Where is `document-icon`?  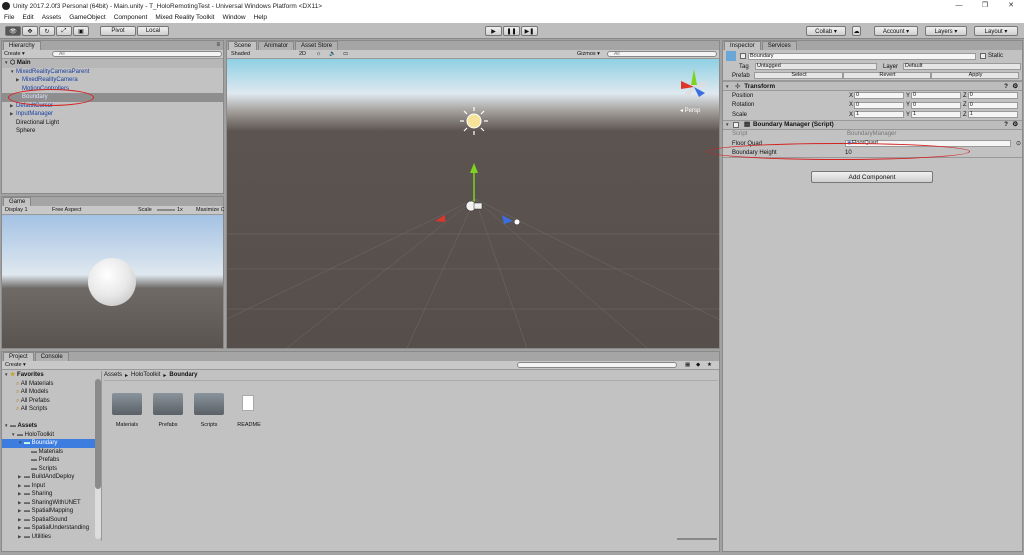 document-icon is located at coordinates (248, 403).